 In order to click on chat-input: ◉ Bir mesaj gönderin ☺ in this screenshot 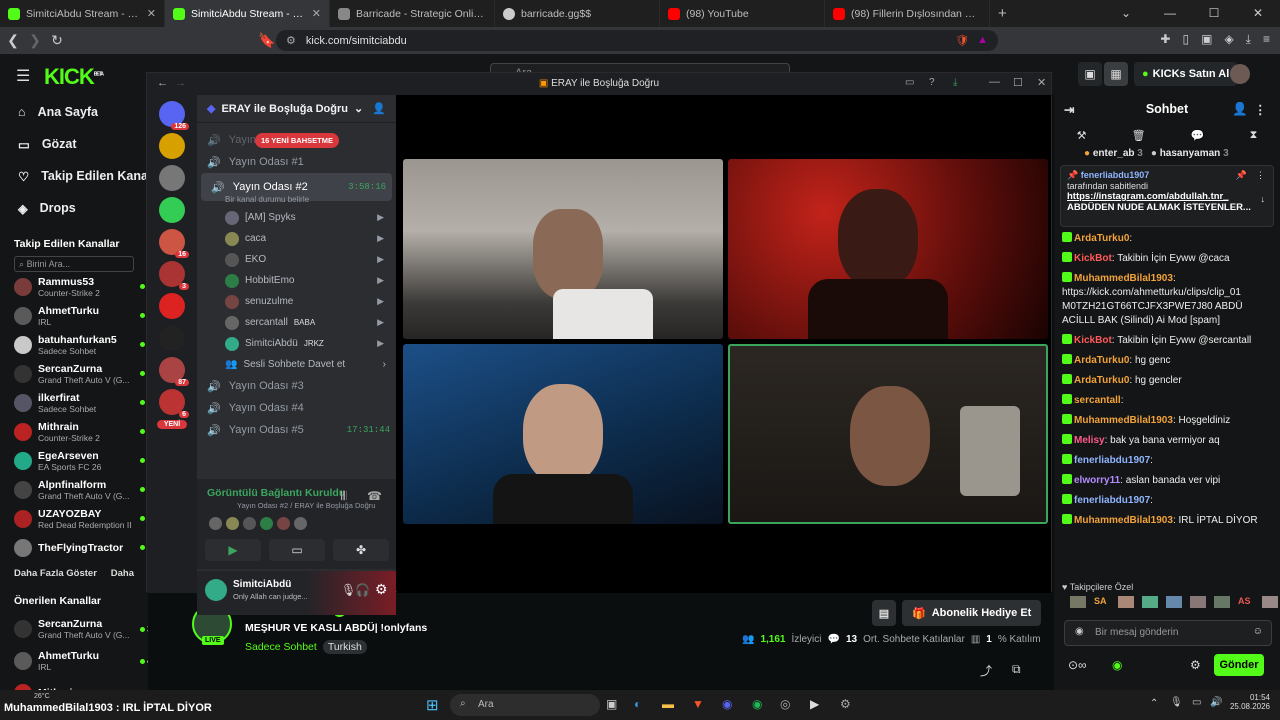, I will do `click(1168, 633)`.